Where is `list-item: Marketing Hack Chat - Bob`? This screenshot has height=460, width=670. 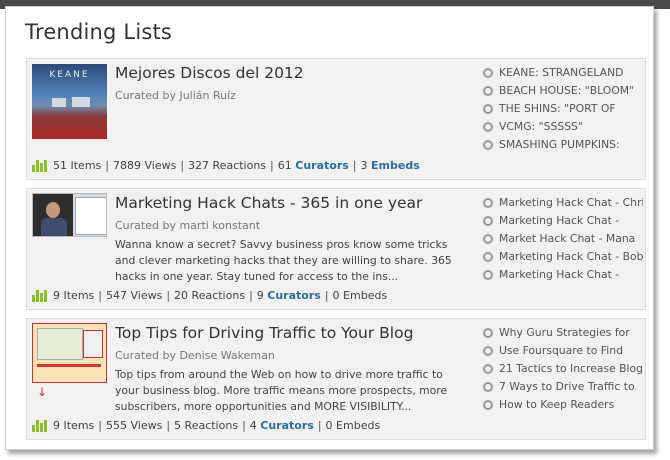
list-item: Marketing Hack Chat - Bob is located at coordinates (563, 257).